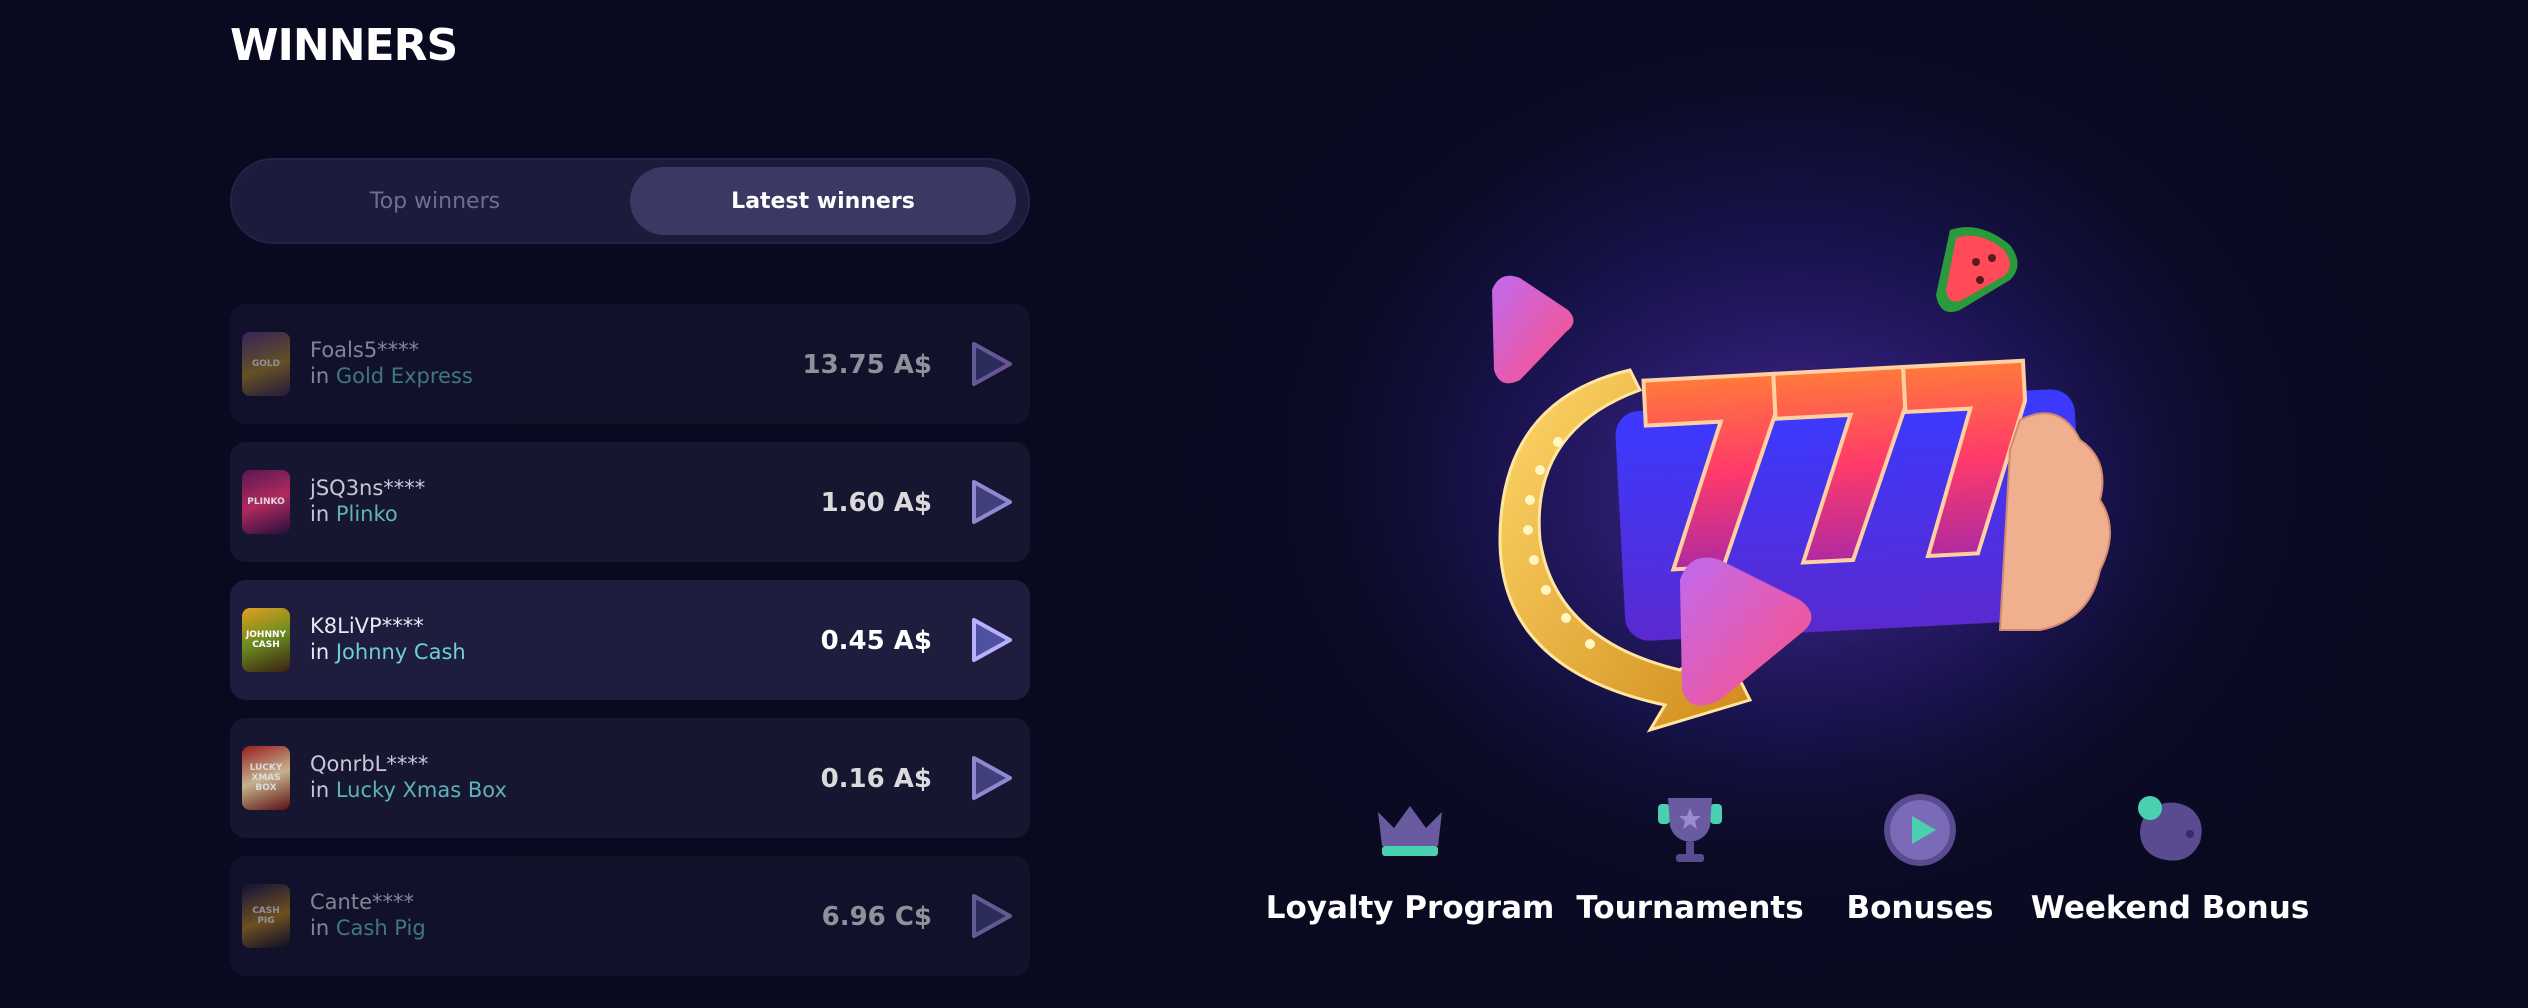 The height and width of the screenshot is (1008, 2528). Describe the element at coordinates (876, 917) in the screenshot. I see `win-amount: 6.96 C$` at that location.